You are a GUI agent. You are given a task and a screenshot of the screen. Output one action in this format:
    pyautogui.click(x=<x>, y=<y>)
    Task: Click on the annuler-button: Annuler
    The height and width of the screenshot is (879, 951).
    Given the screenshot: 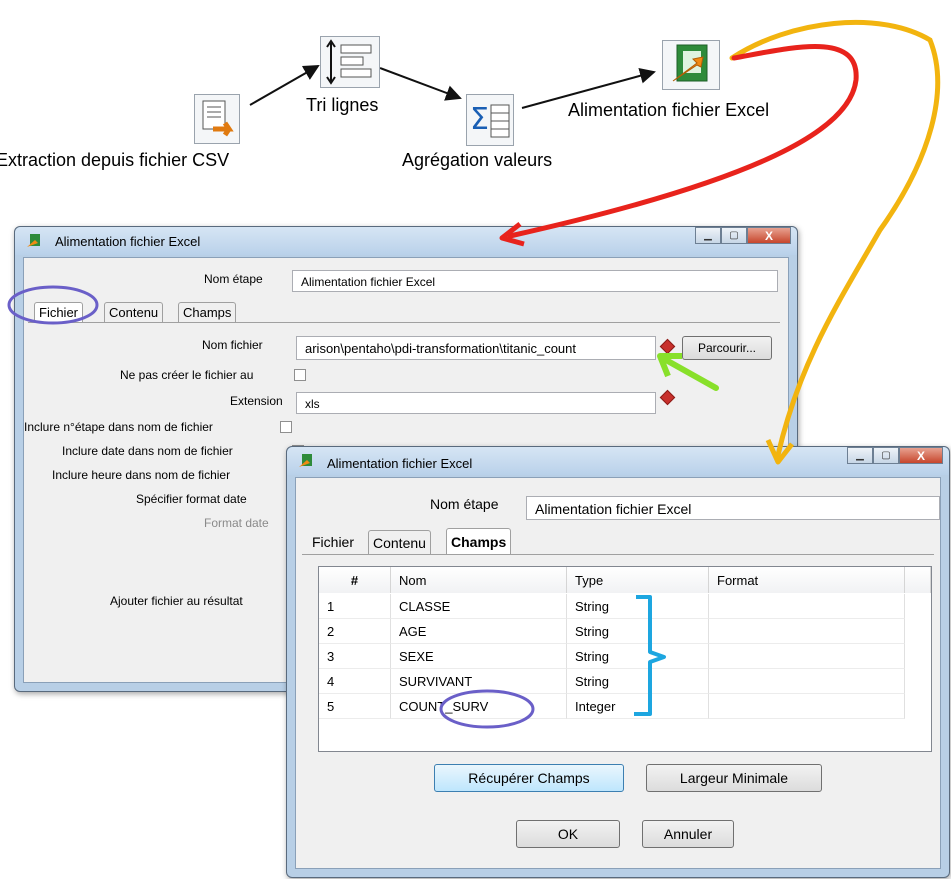 What is the action you would take?
    pyautogui.click(x=688, y=834)
    